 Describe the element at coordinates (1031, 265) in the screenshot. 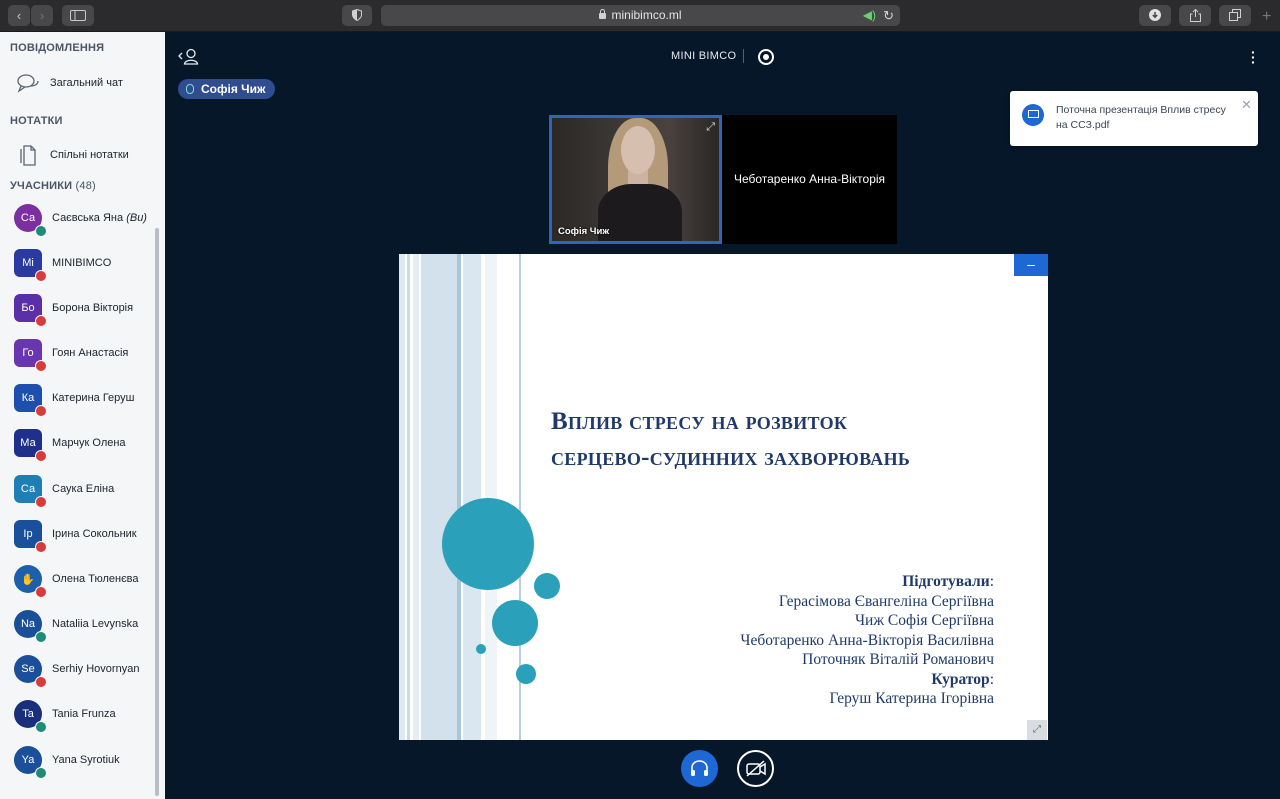

I see `minimize-icon: –` at that location.